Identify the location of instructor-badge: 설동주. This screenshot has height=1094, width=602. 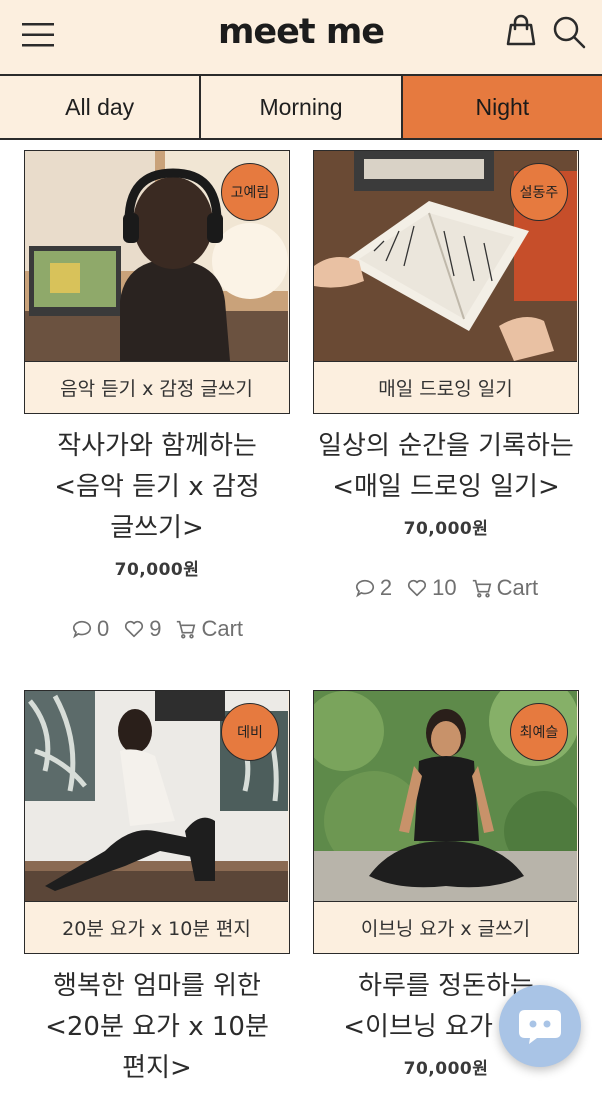
(539, 192).